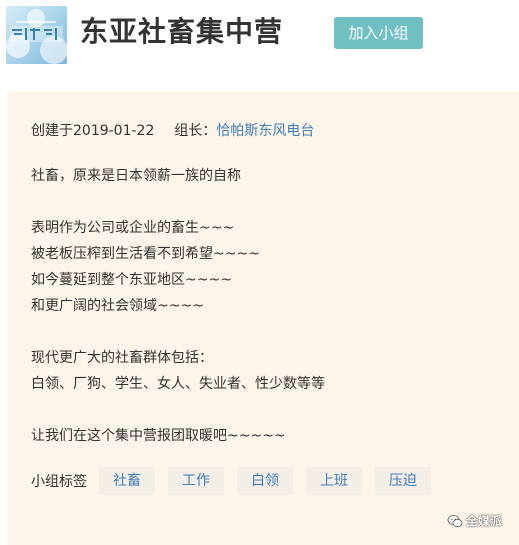 The height and width of the screenshot is (545, 519). I want to click on group-title: 东亚社畜集中营, so click(182, 31).